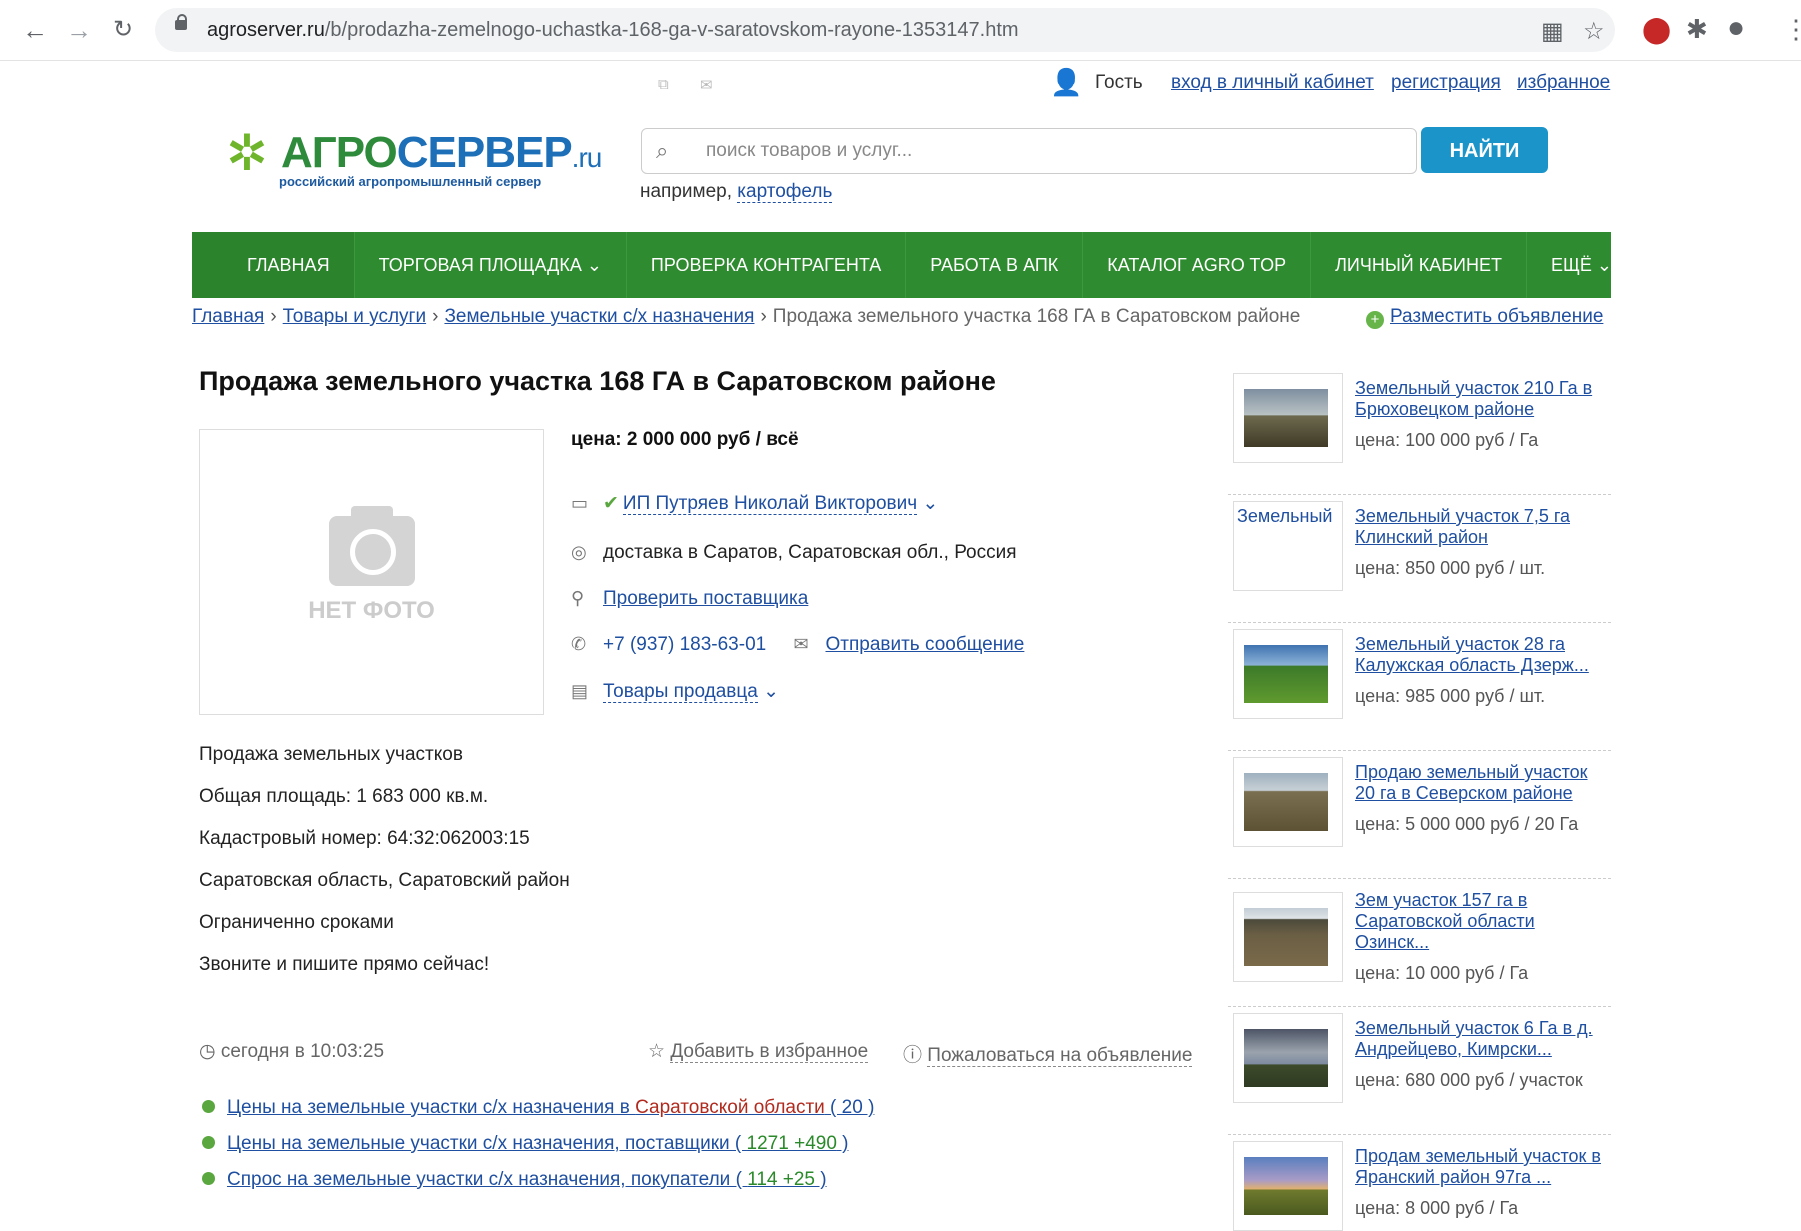 This screenshot has height=1231, width=1801. What do you see at coordinates (1496, 316) in the screenshot?
I see `post-ad-link: Разместить объявление` at bounding box center [1496, 316].